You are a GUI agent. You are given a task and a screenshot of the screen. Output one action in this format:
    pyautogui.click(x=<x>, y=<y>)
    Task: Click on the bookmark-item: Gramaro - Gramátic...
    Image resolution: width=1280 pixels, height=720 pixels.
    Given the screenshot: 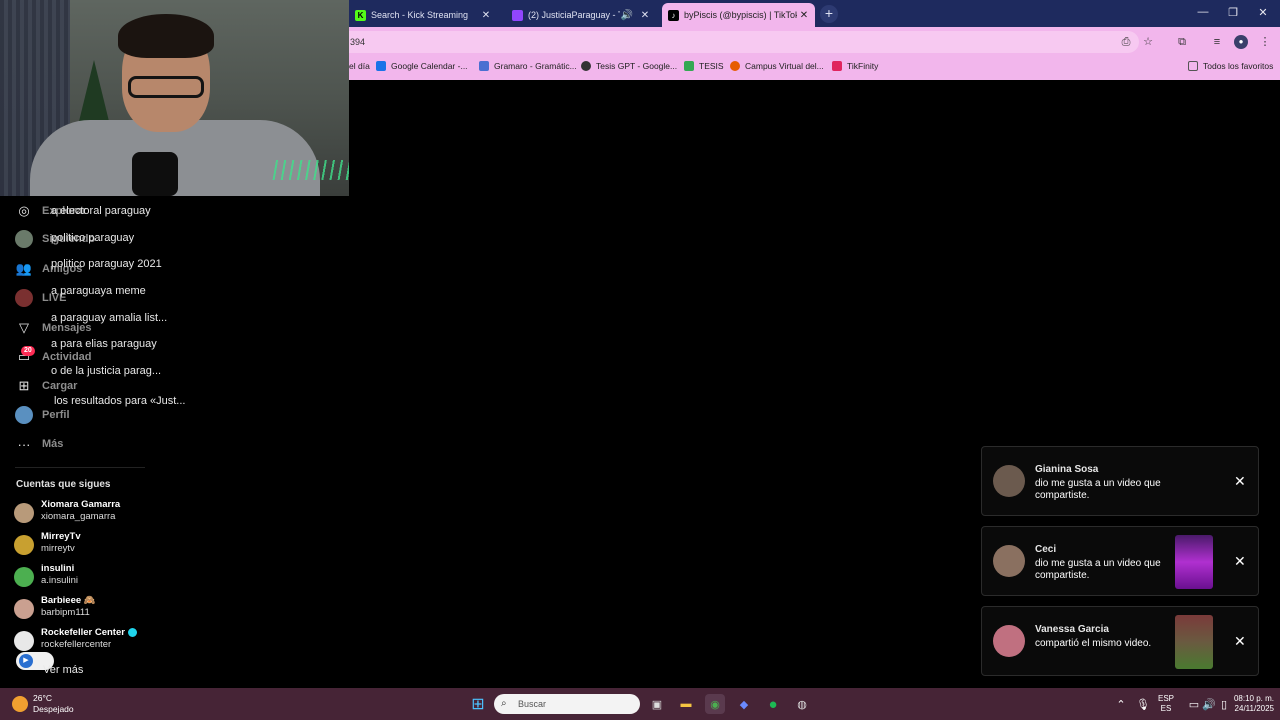 What is the action you would take?
    pyautogui.click(x=528, y=66)
    